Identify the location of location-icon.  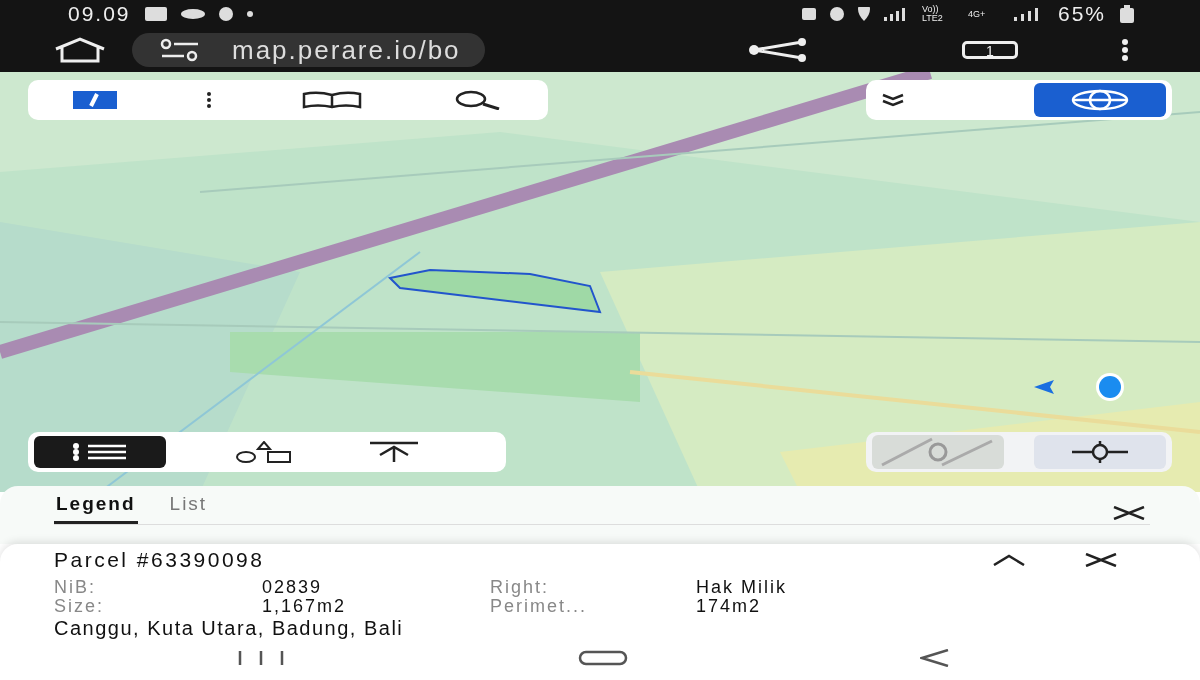
(863, 14).